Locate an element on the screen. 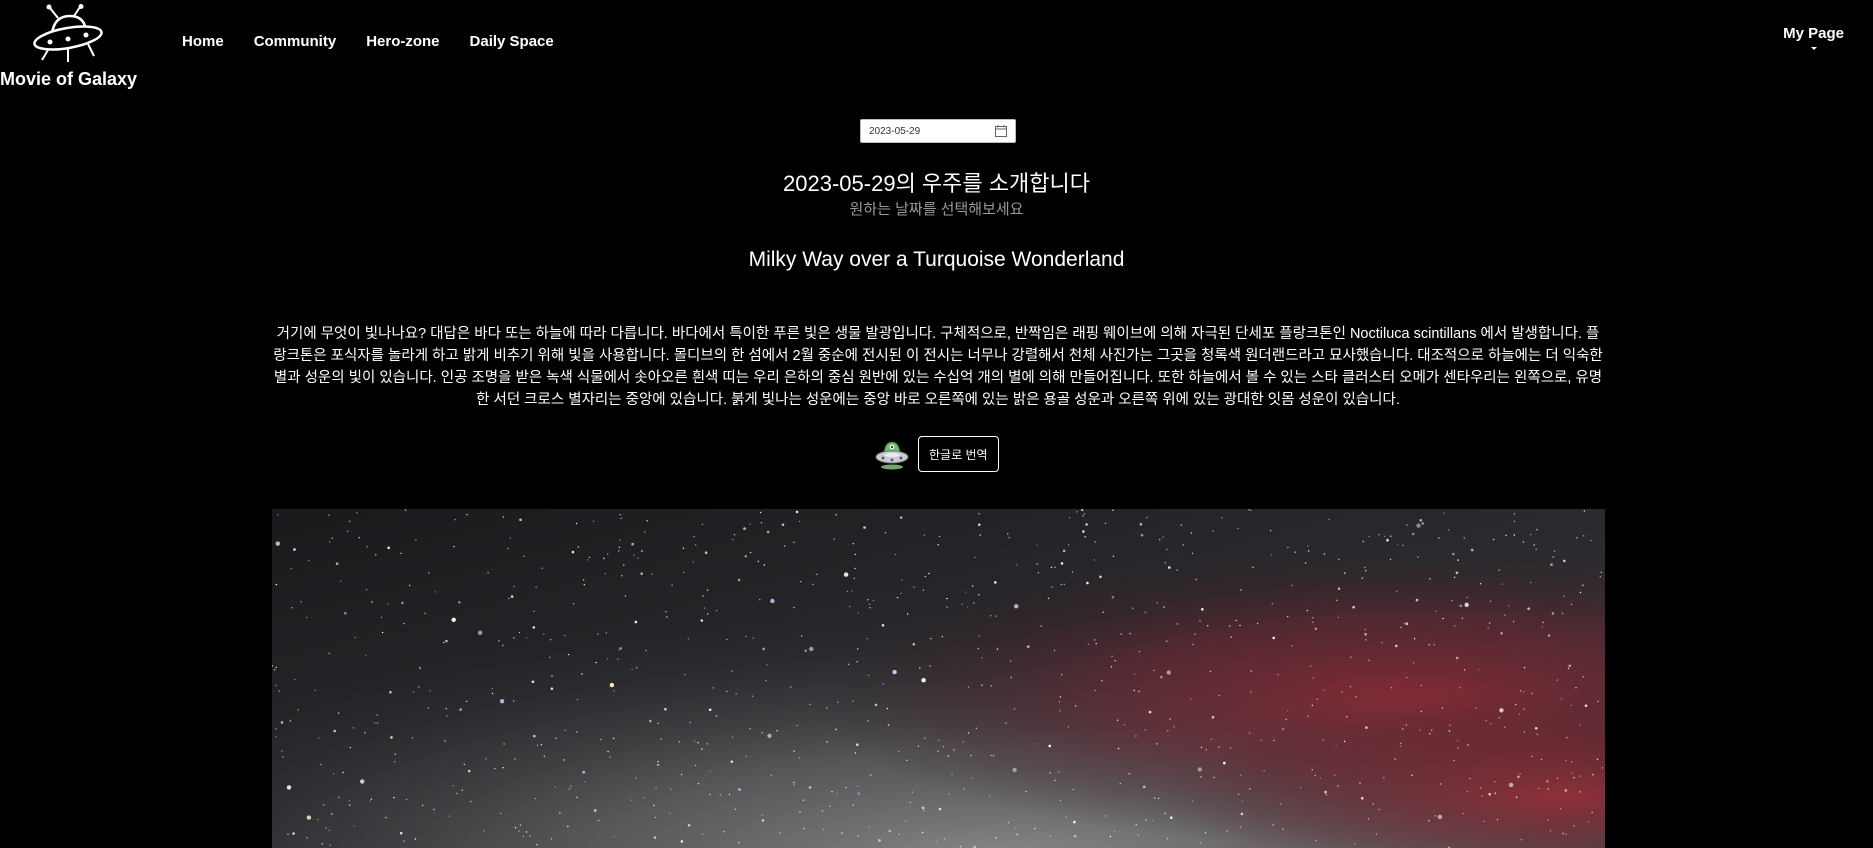  date-picker is located at coordinates (938, 131).